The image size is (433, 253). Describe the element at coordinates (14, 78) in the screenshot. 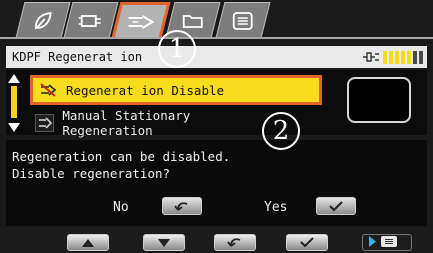

I see `scroll-up-arrow-icon` at that location.